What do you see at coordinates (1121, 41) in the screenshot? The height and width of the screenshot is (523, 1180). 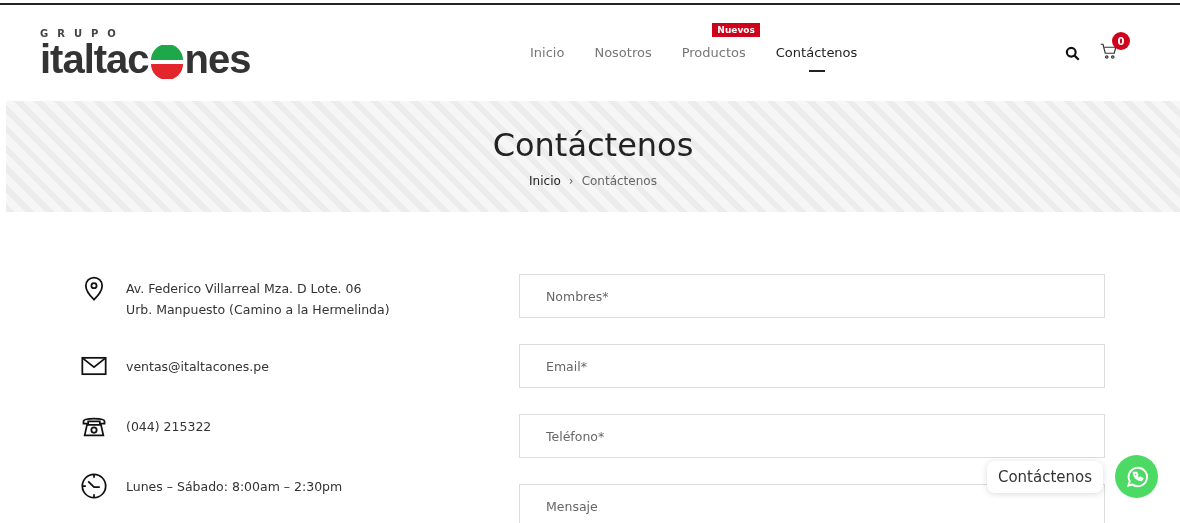 I see `cart-count: 0` at bounding box center [1121, 41].